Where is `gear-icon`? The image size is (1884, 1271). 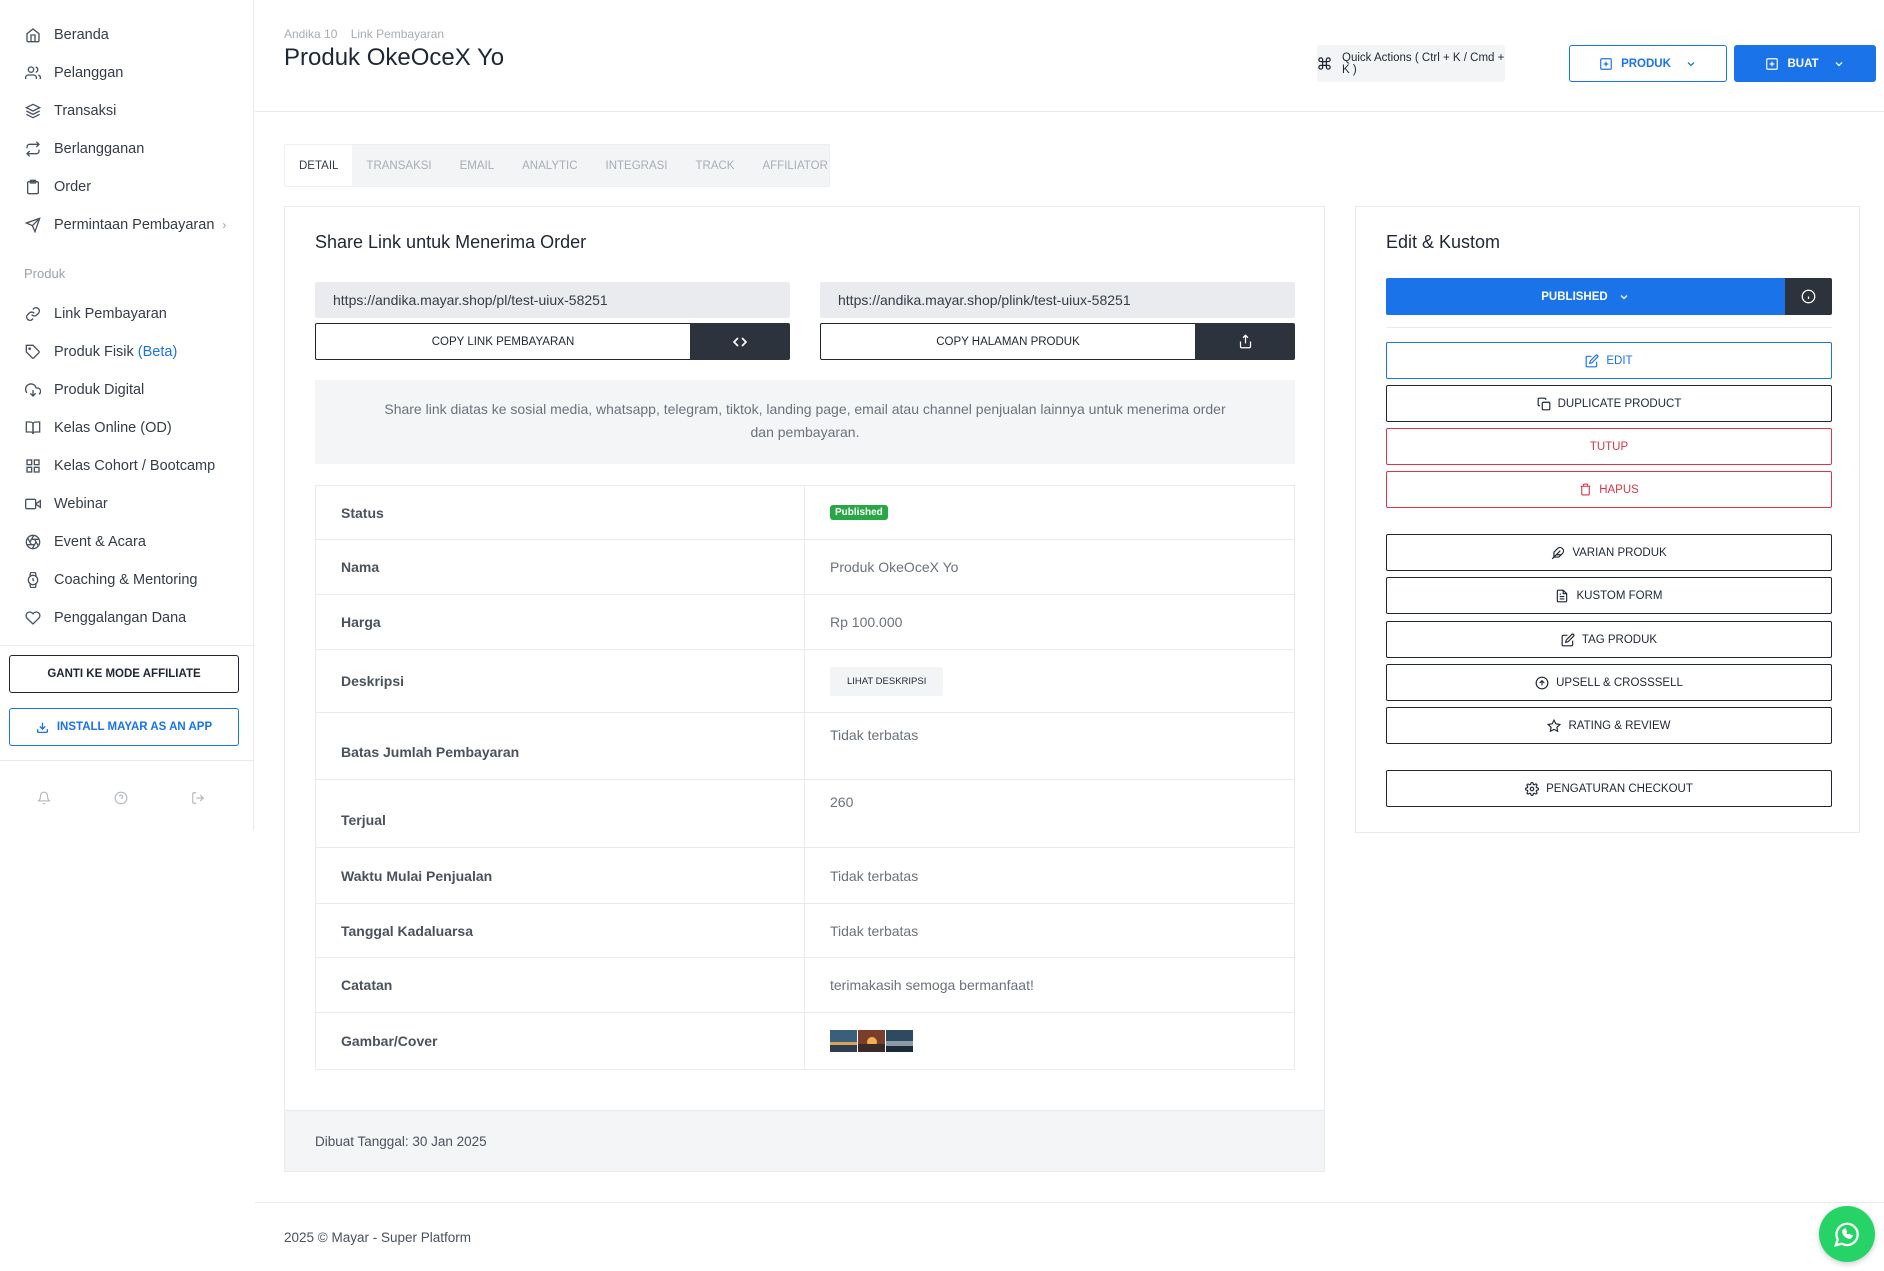
gear-icon is located at coordinates (1532, 788).